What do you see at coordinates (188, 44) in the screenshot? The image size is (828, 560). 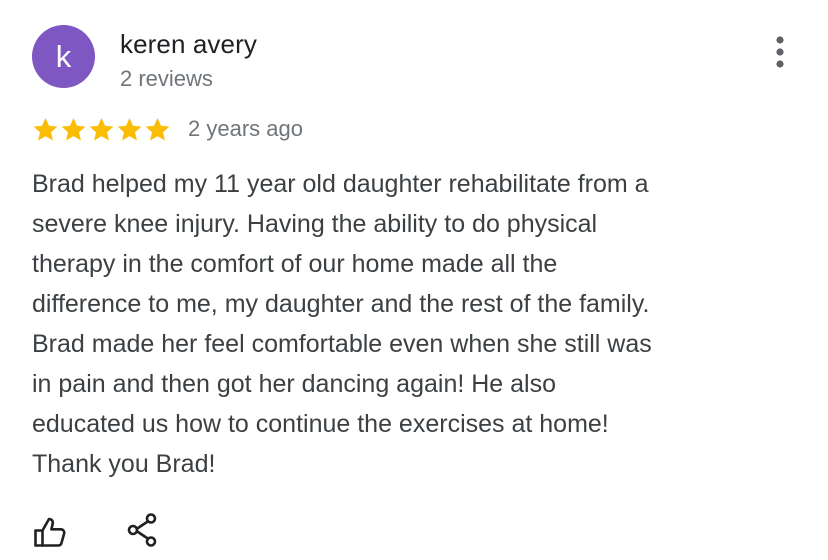 I see `author-name: keren avery` at bounding box center [188, 44].